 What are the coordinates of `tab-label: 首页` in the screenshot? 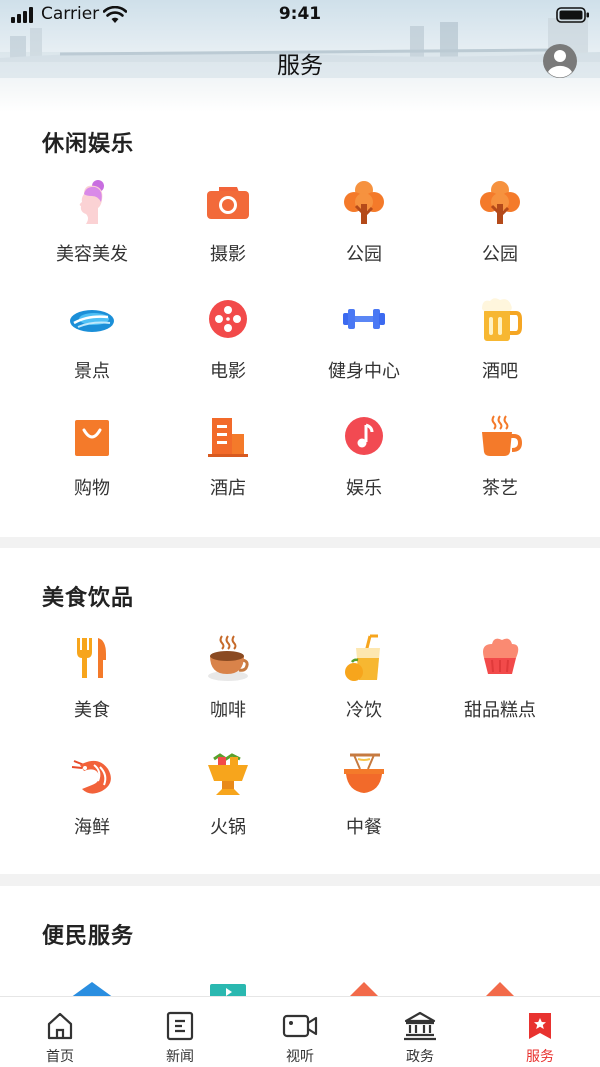 It's located at (60, 1057).